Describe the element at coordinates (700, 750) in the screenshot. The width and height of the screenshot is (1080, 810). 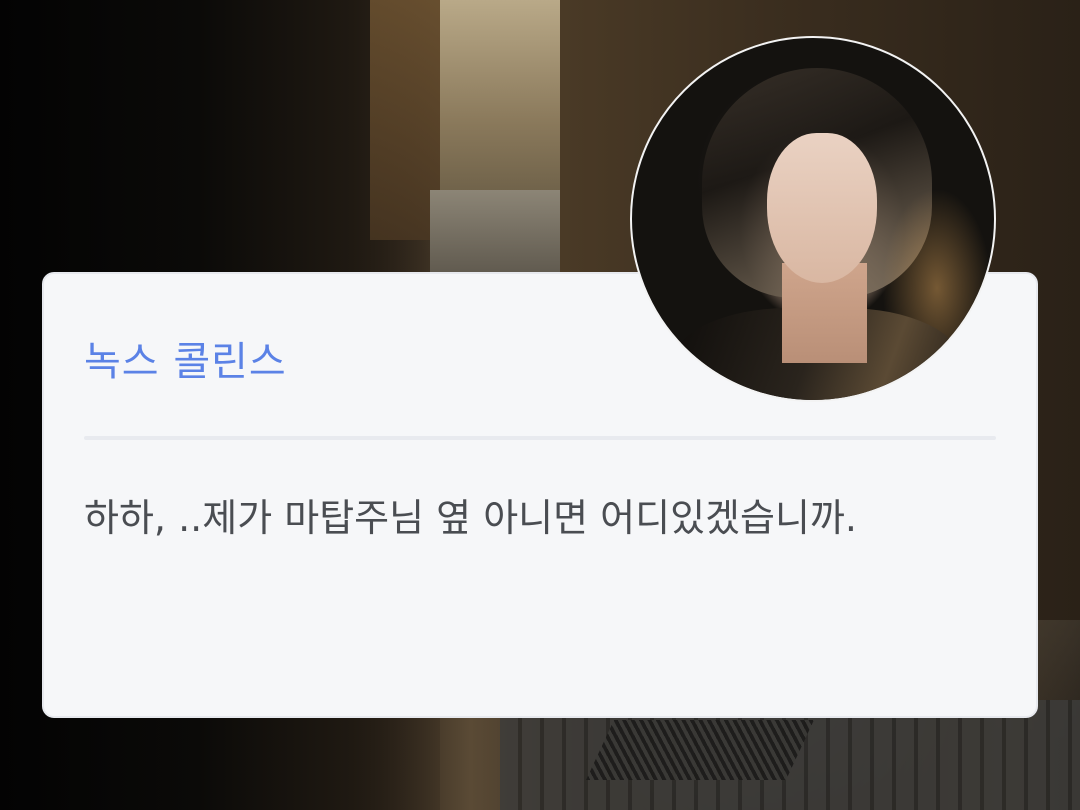
I see `background-drain-grate` at that location.